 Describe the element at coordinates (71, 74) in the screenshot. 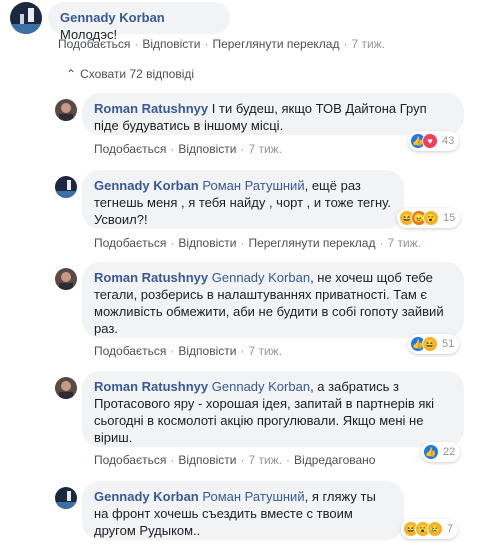

I see `chevron-up-icon: ⌃` at that location.